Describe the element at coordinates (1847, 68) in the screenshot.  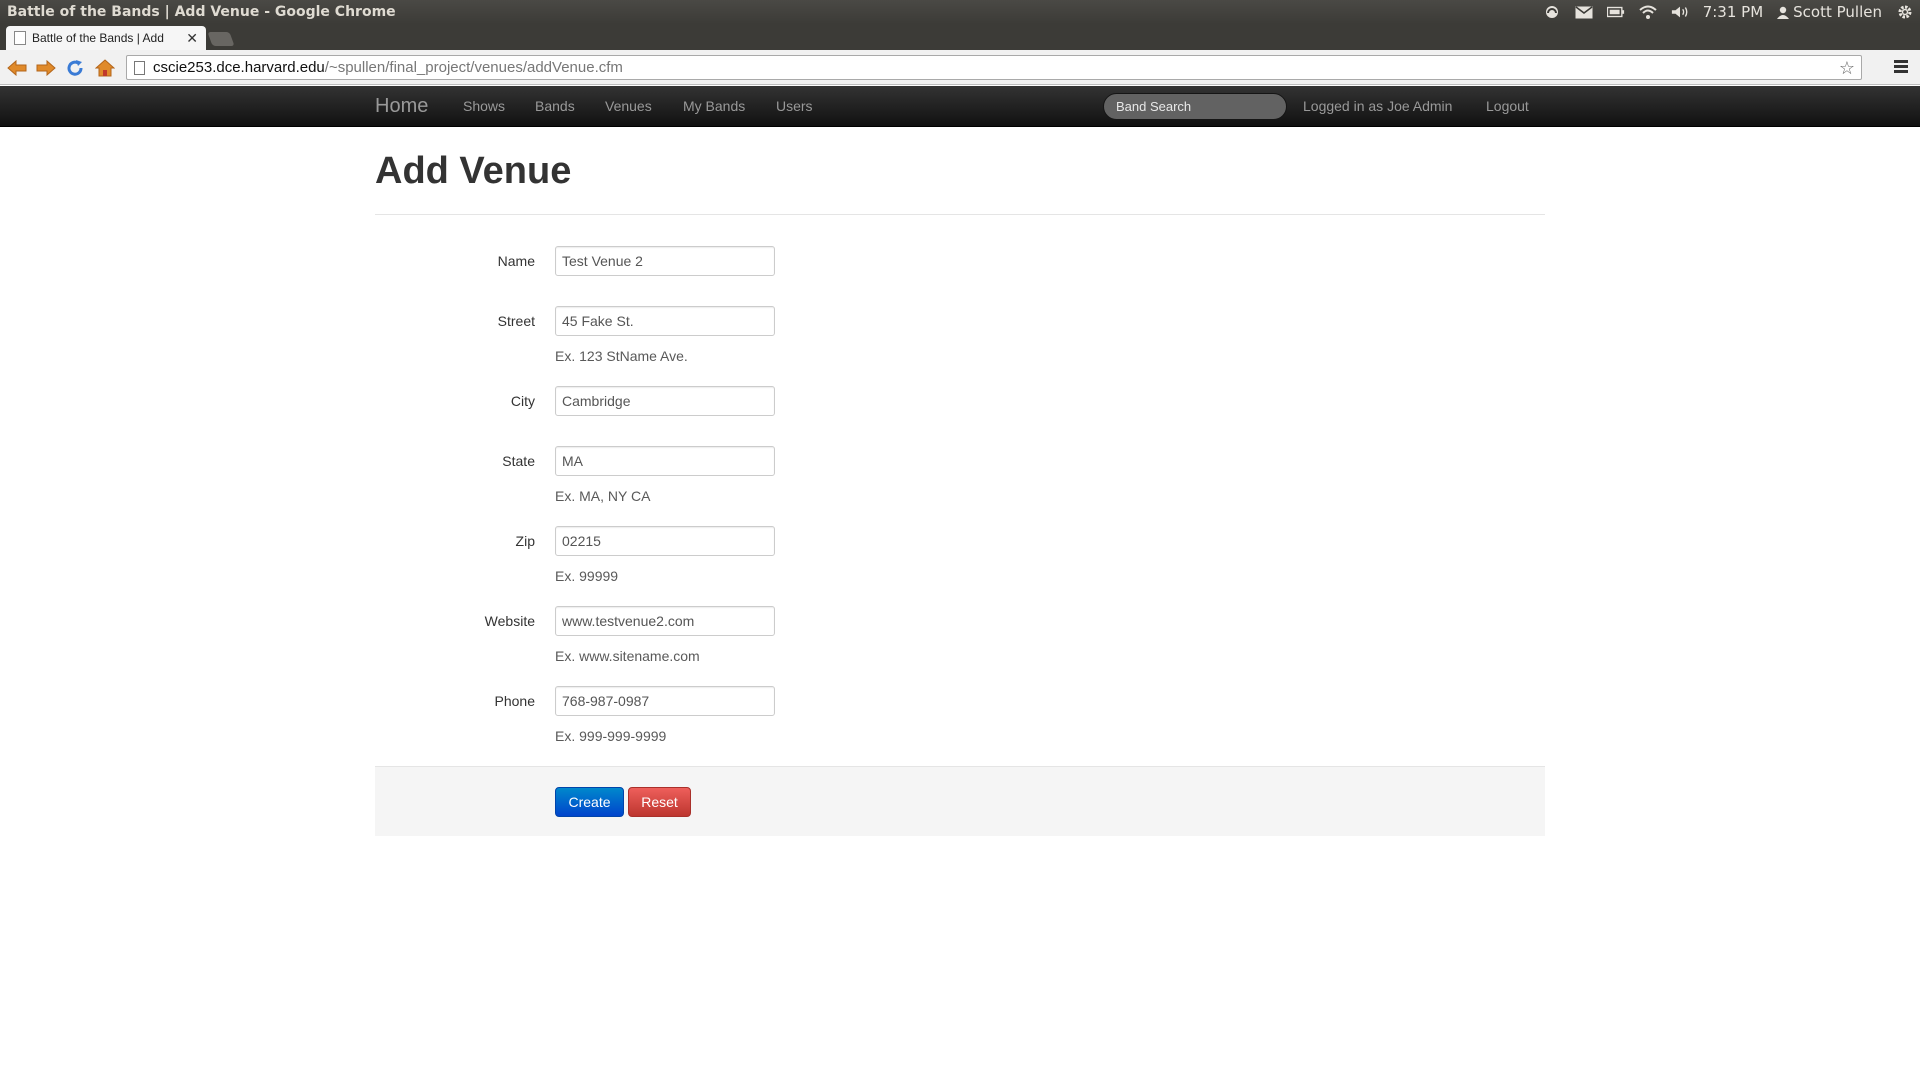
I see `bookmark-star-icon: ☆` at that location.